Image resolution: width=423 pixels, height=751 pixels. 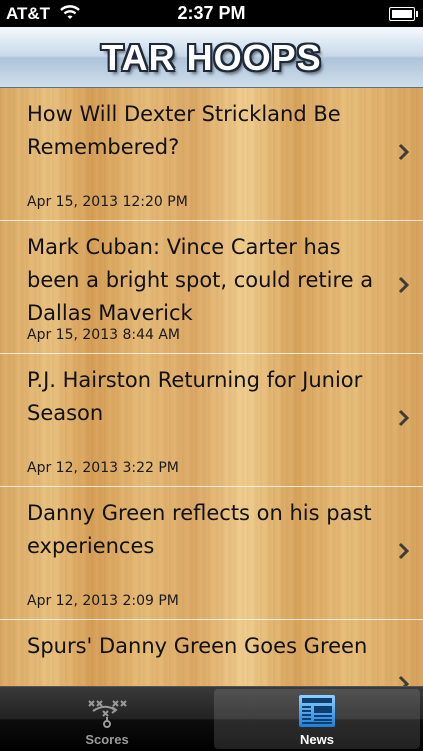 I want to click on tab-bar: Scores News, so click(x=211, y=718).